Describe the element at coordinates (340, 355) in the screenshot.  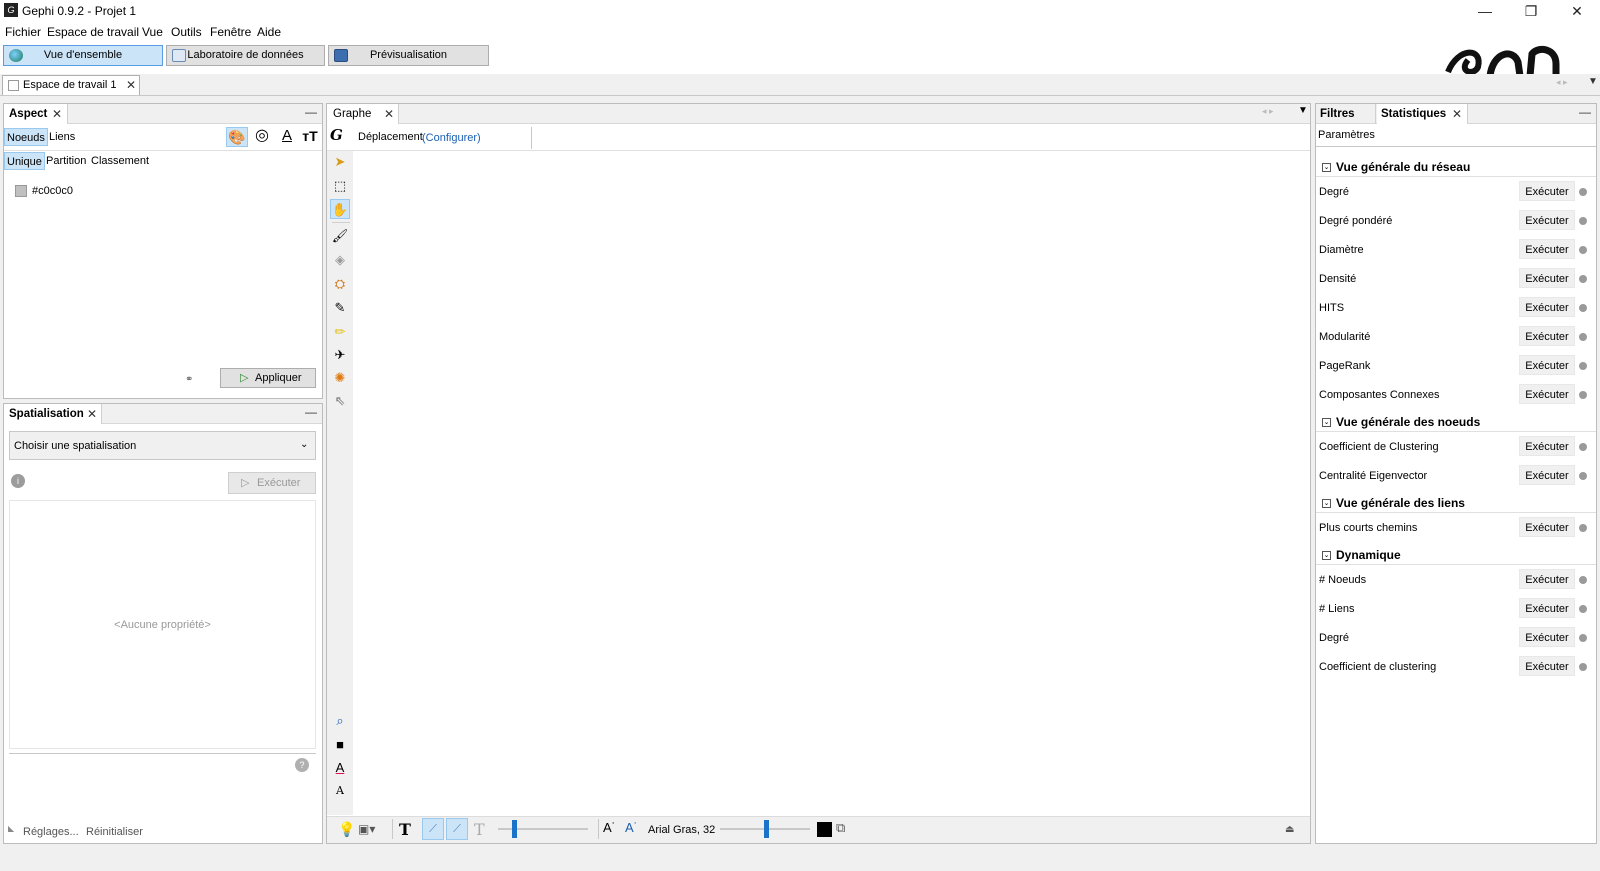
I see `airplane-icon: ✈` at that location.